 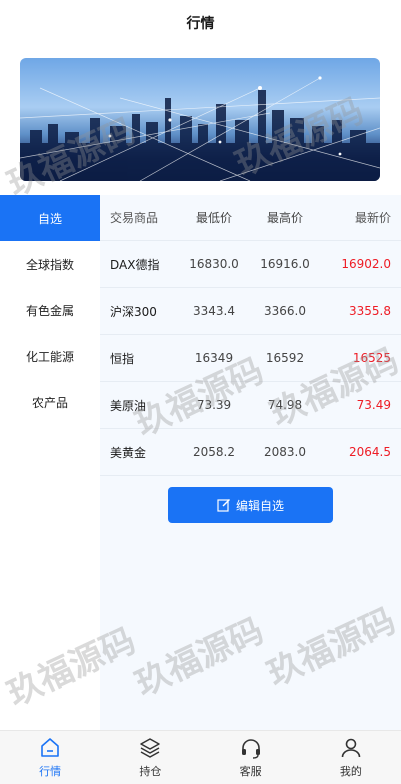 What do you see at coordinates (214, 311) in the screenshot?
I see `row-low: 3343.4` at bounding box center [214, 311].